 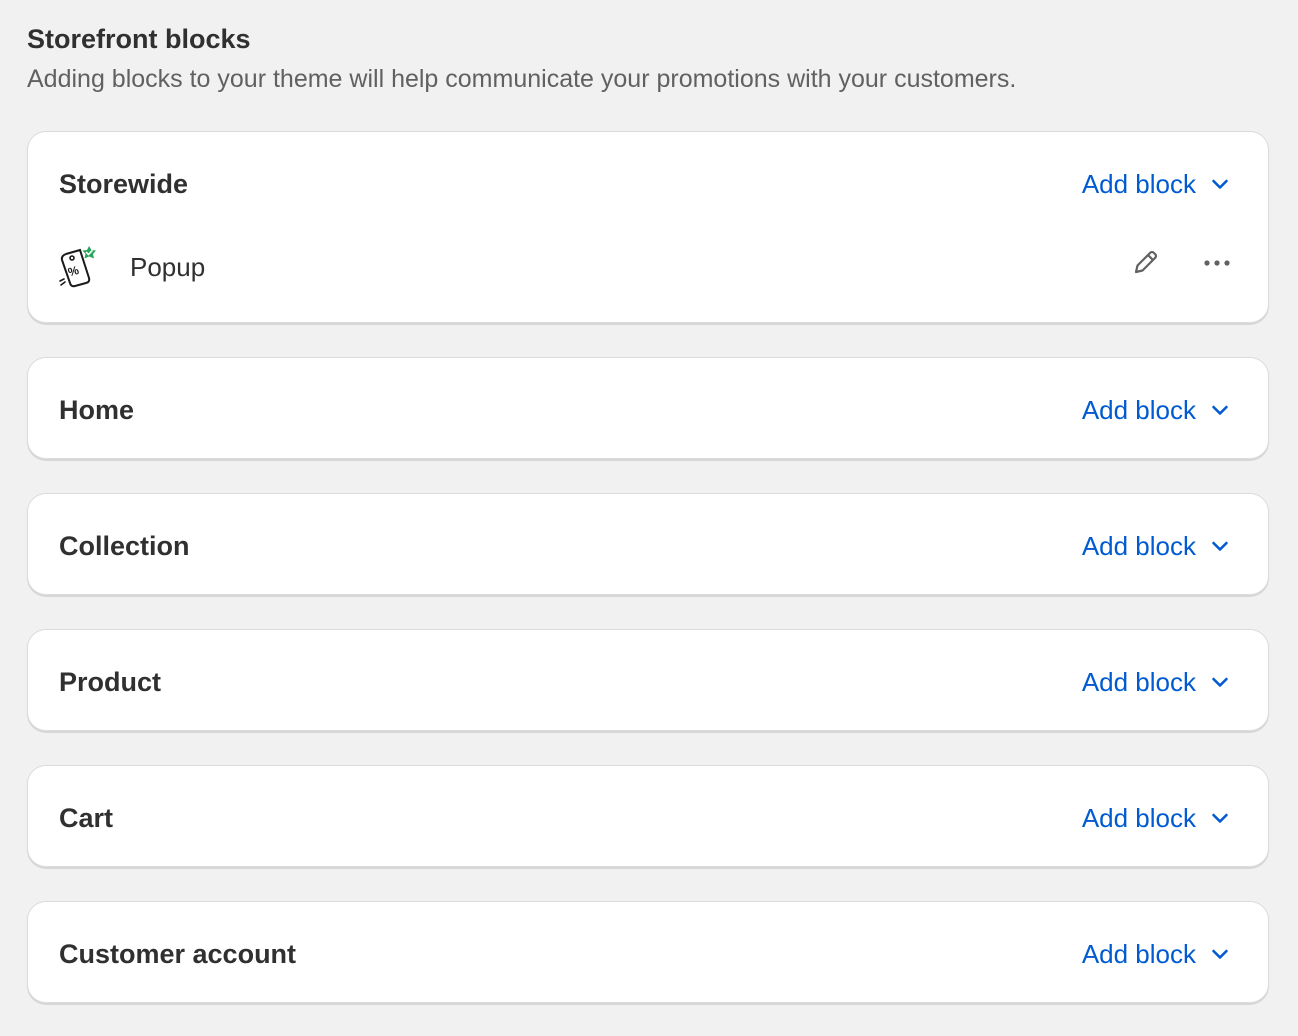 What do you see at coordinates (124, 184) in the screenshot?
I see `section-title: Storewide` at bounding box center [124, 184].